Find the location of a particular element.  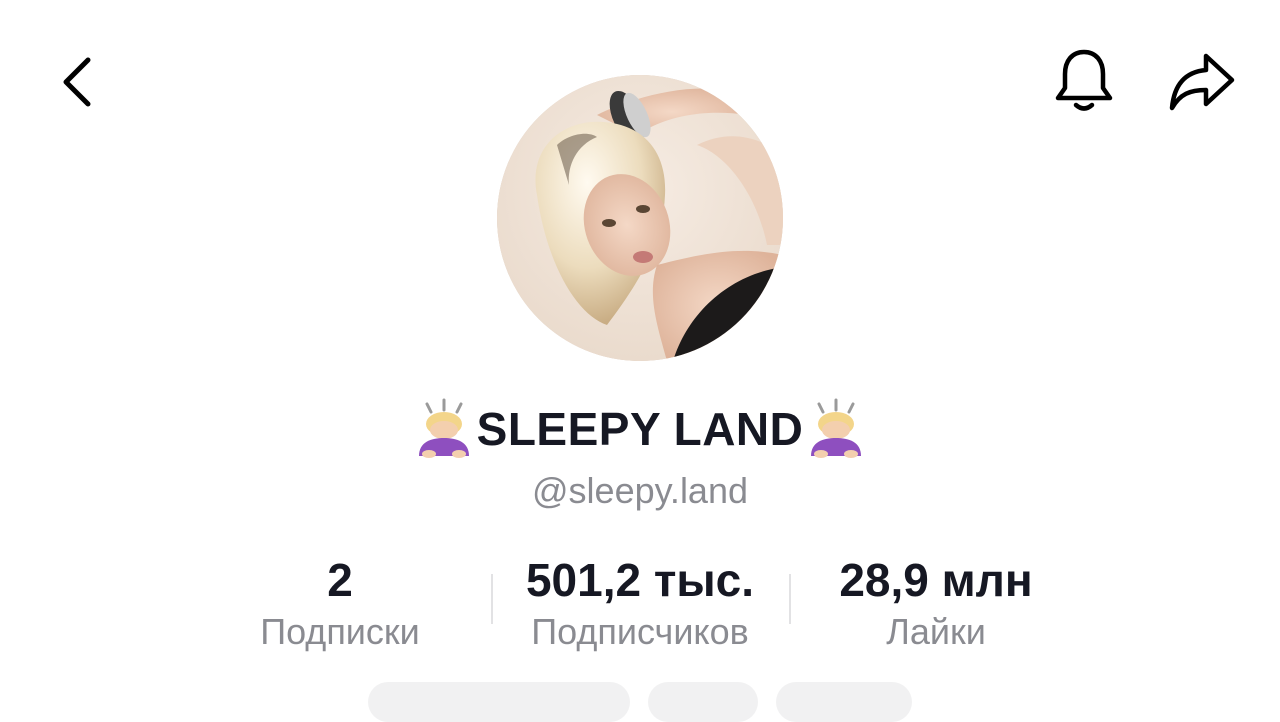

profile-username: @sleepy.land is located at coordinates (640, 490).